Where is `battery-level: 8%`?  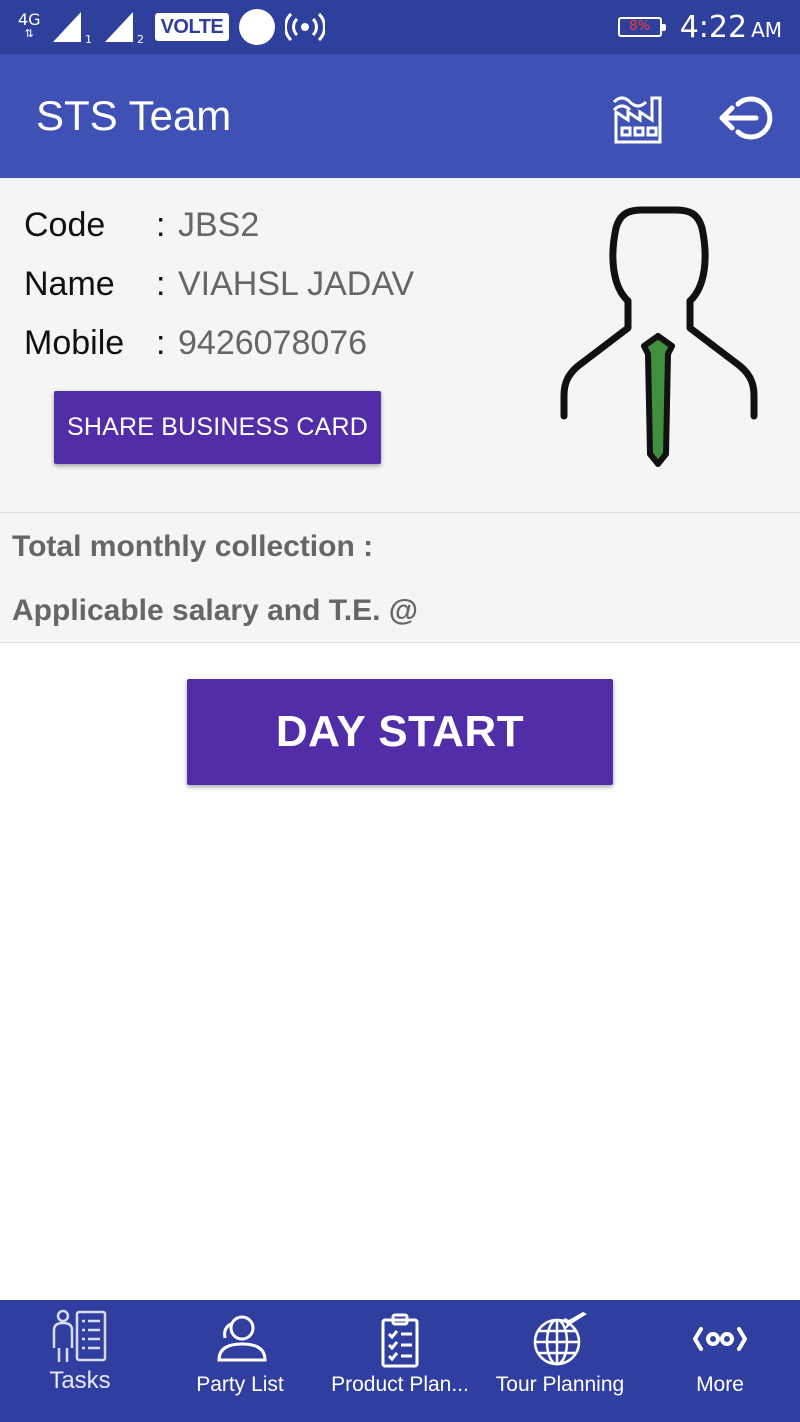
battery-level: 8% is located at coordinates (639, 26).